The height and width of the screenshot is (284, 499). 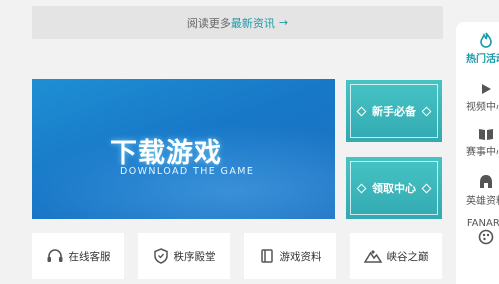 What do you see at coordinates (194, 256) in the screenshot?
I see `tile-label: 秩序殿堂` at bounding box center [194, 256].